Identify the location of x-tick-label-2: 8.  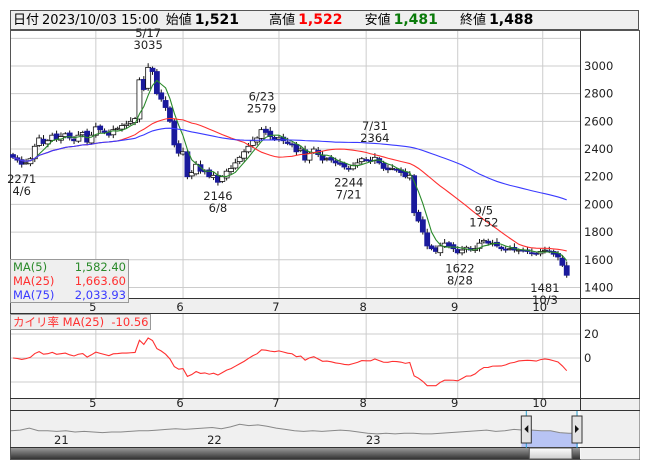
(362, 403).